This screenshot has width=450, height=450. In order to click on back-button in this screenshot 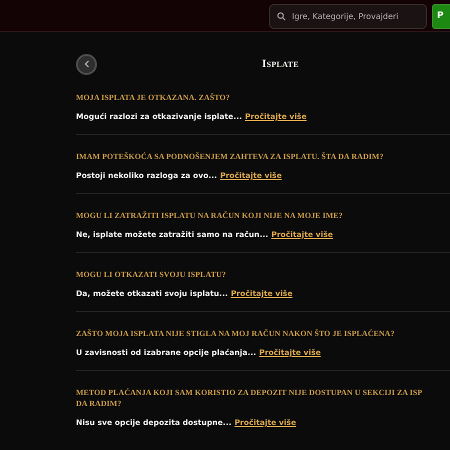, I will do `click(86, 64)`.